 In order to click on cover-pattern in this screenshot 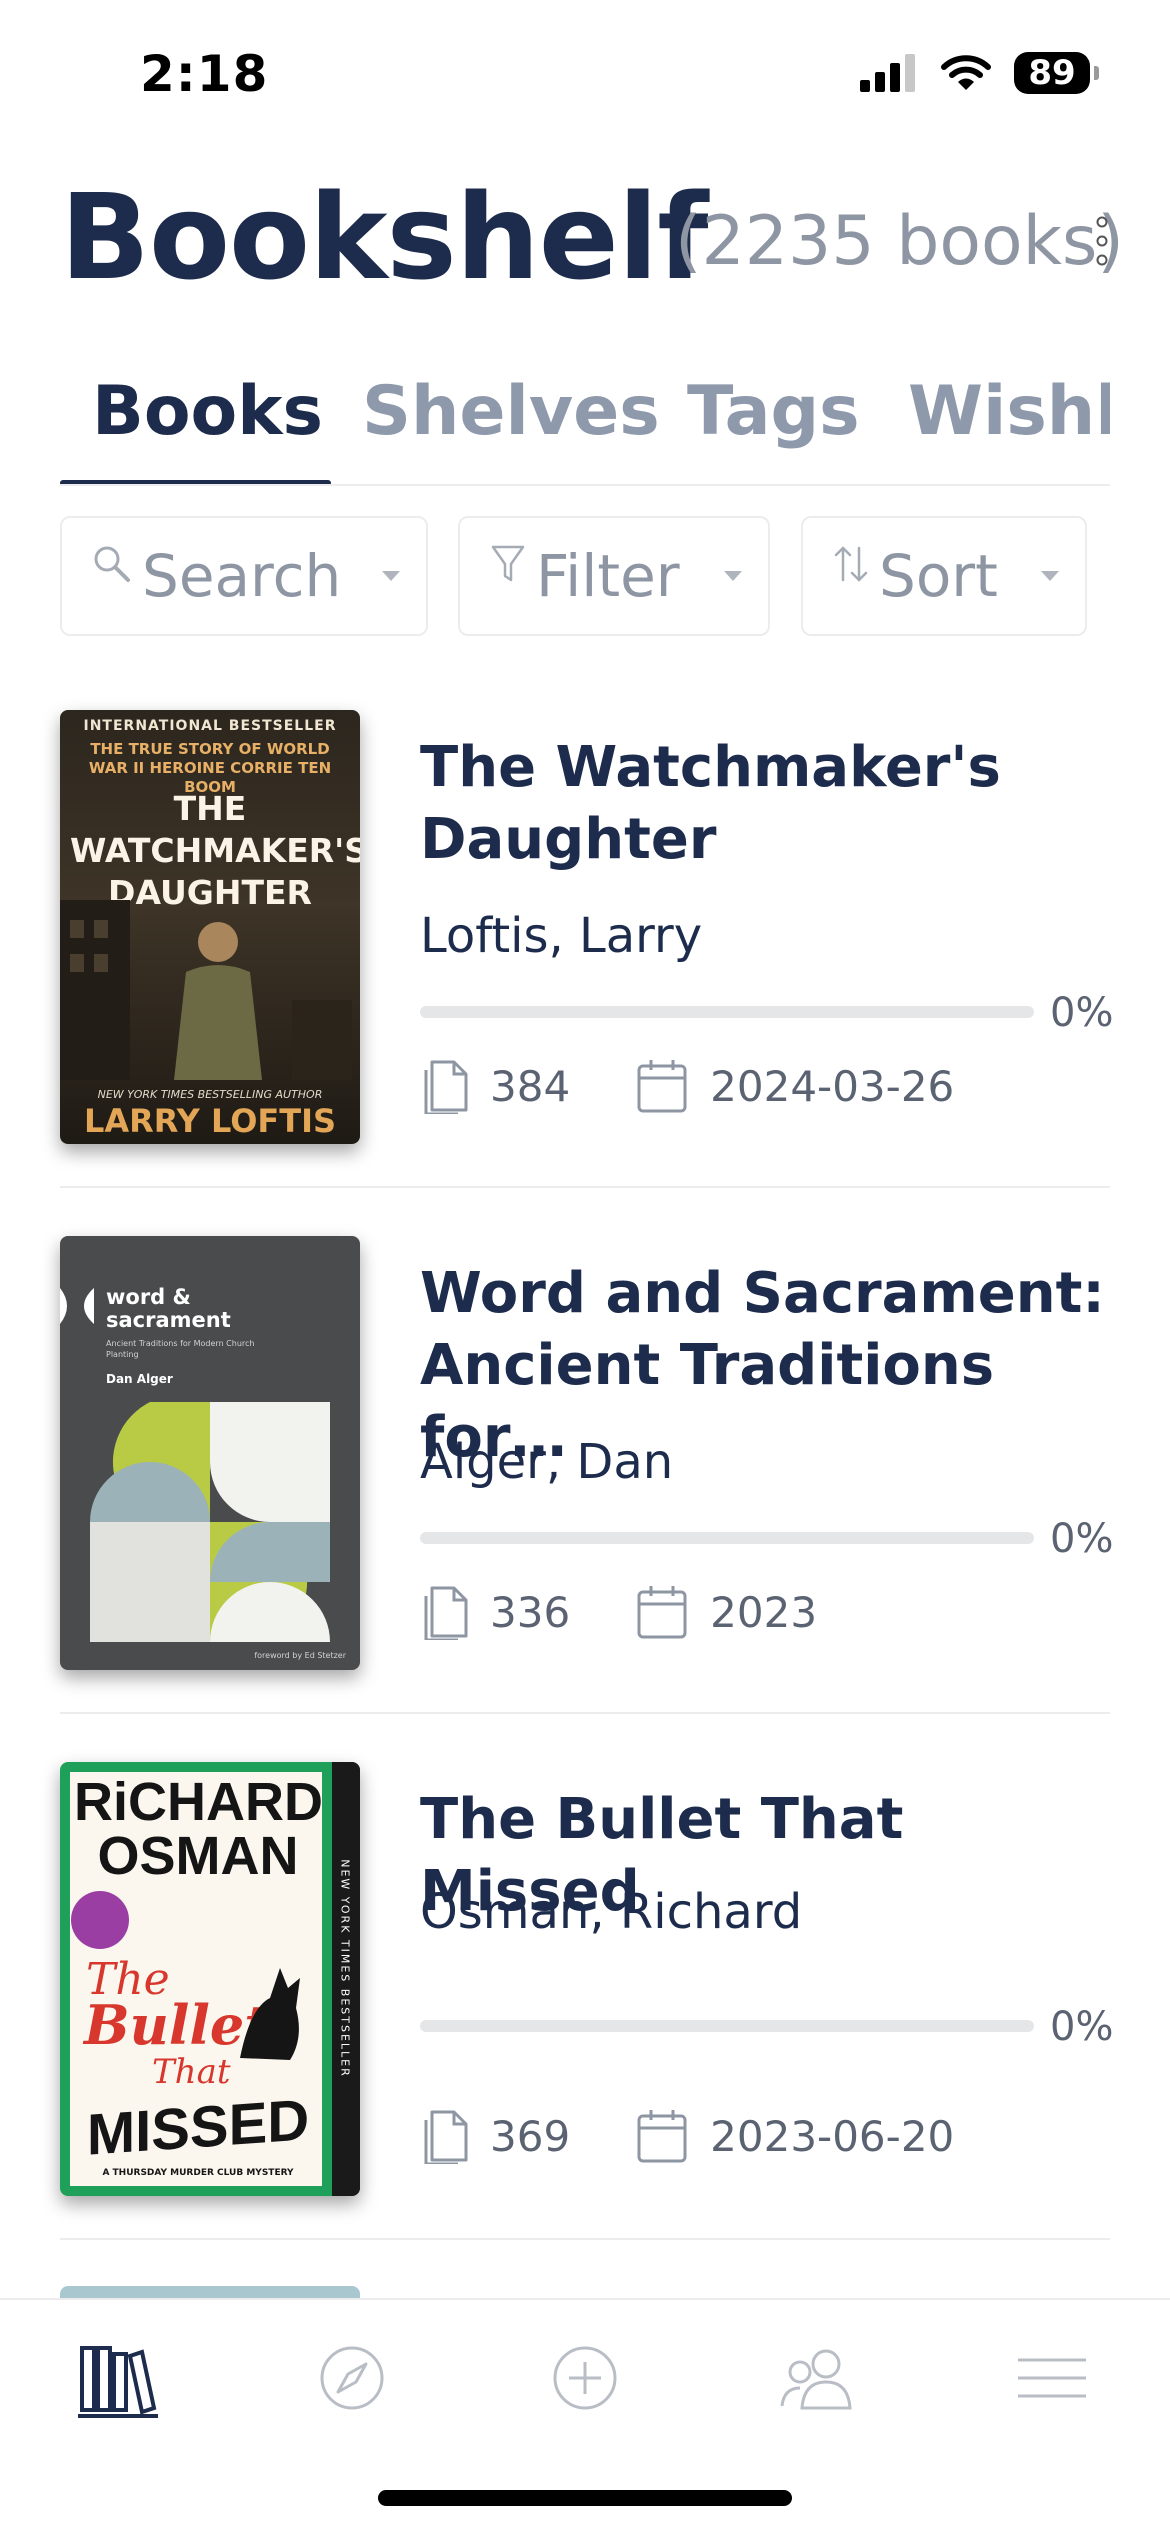, I will do `click(210, 1522)`.